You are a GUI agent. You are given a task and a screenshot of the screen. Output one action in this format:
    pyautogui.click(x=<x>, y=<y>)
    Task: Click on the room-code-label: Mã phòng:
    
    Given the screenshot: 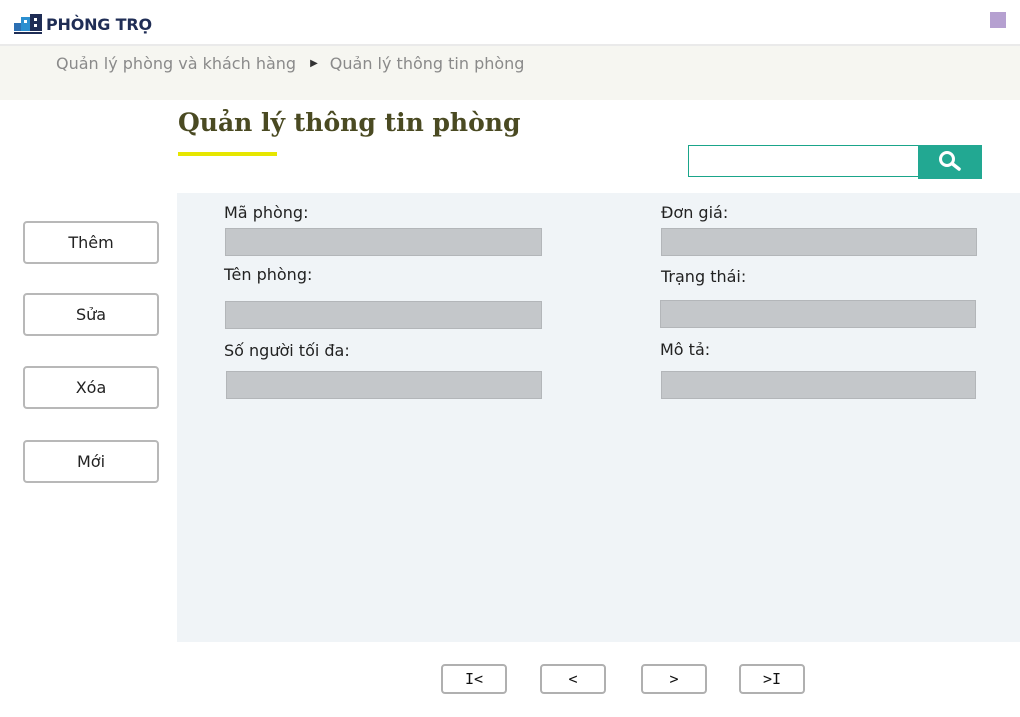 What is the action you would take?
    pyautogui.click(x=266, y=212)
    